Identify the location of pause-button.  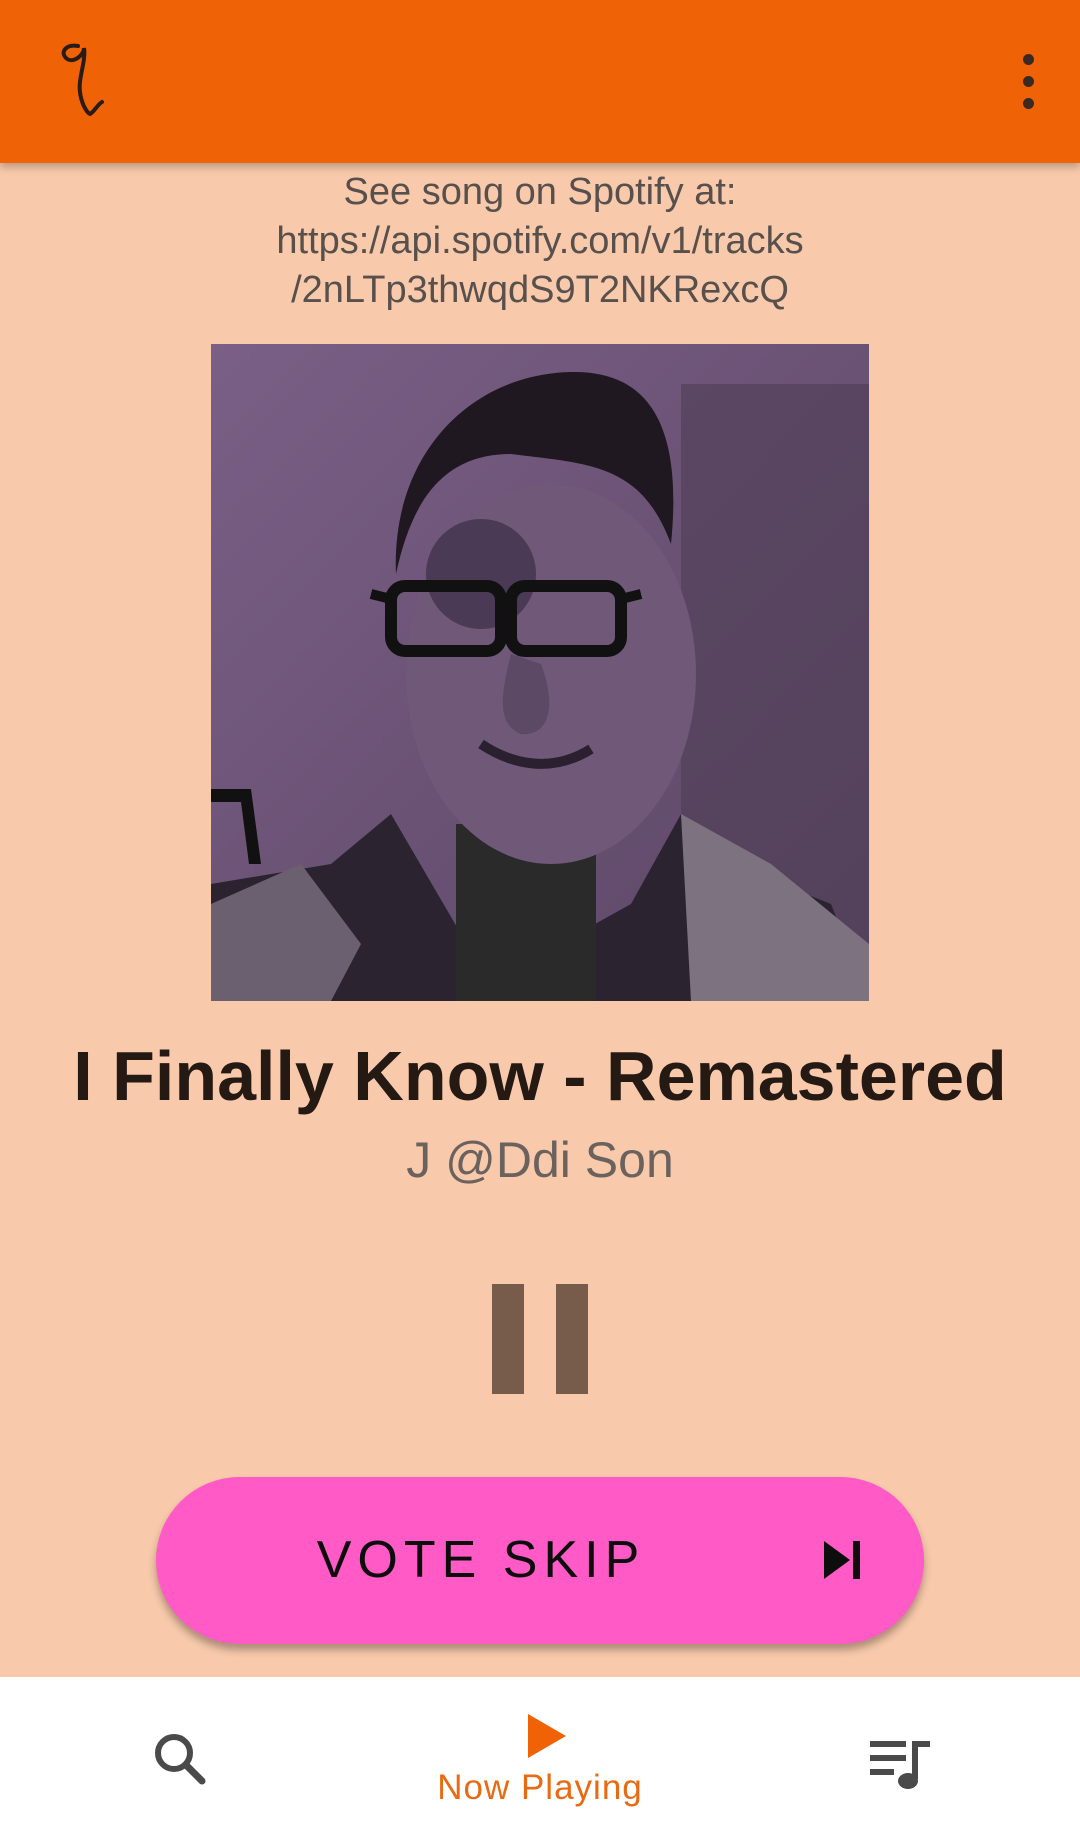
(540, 1339).